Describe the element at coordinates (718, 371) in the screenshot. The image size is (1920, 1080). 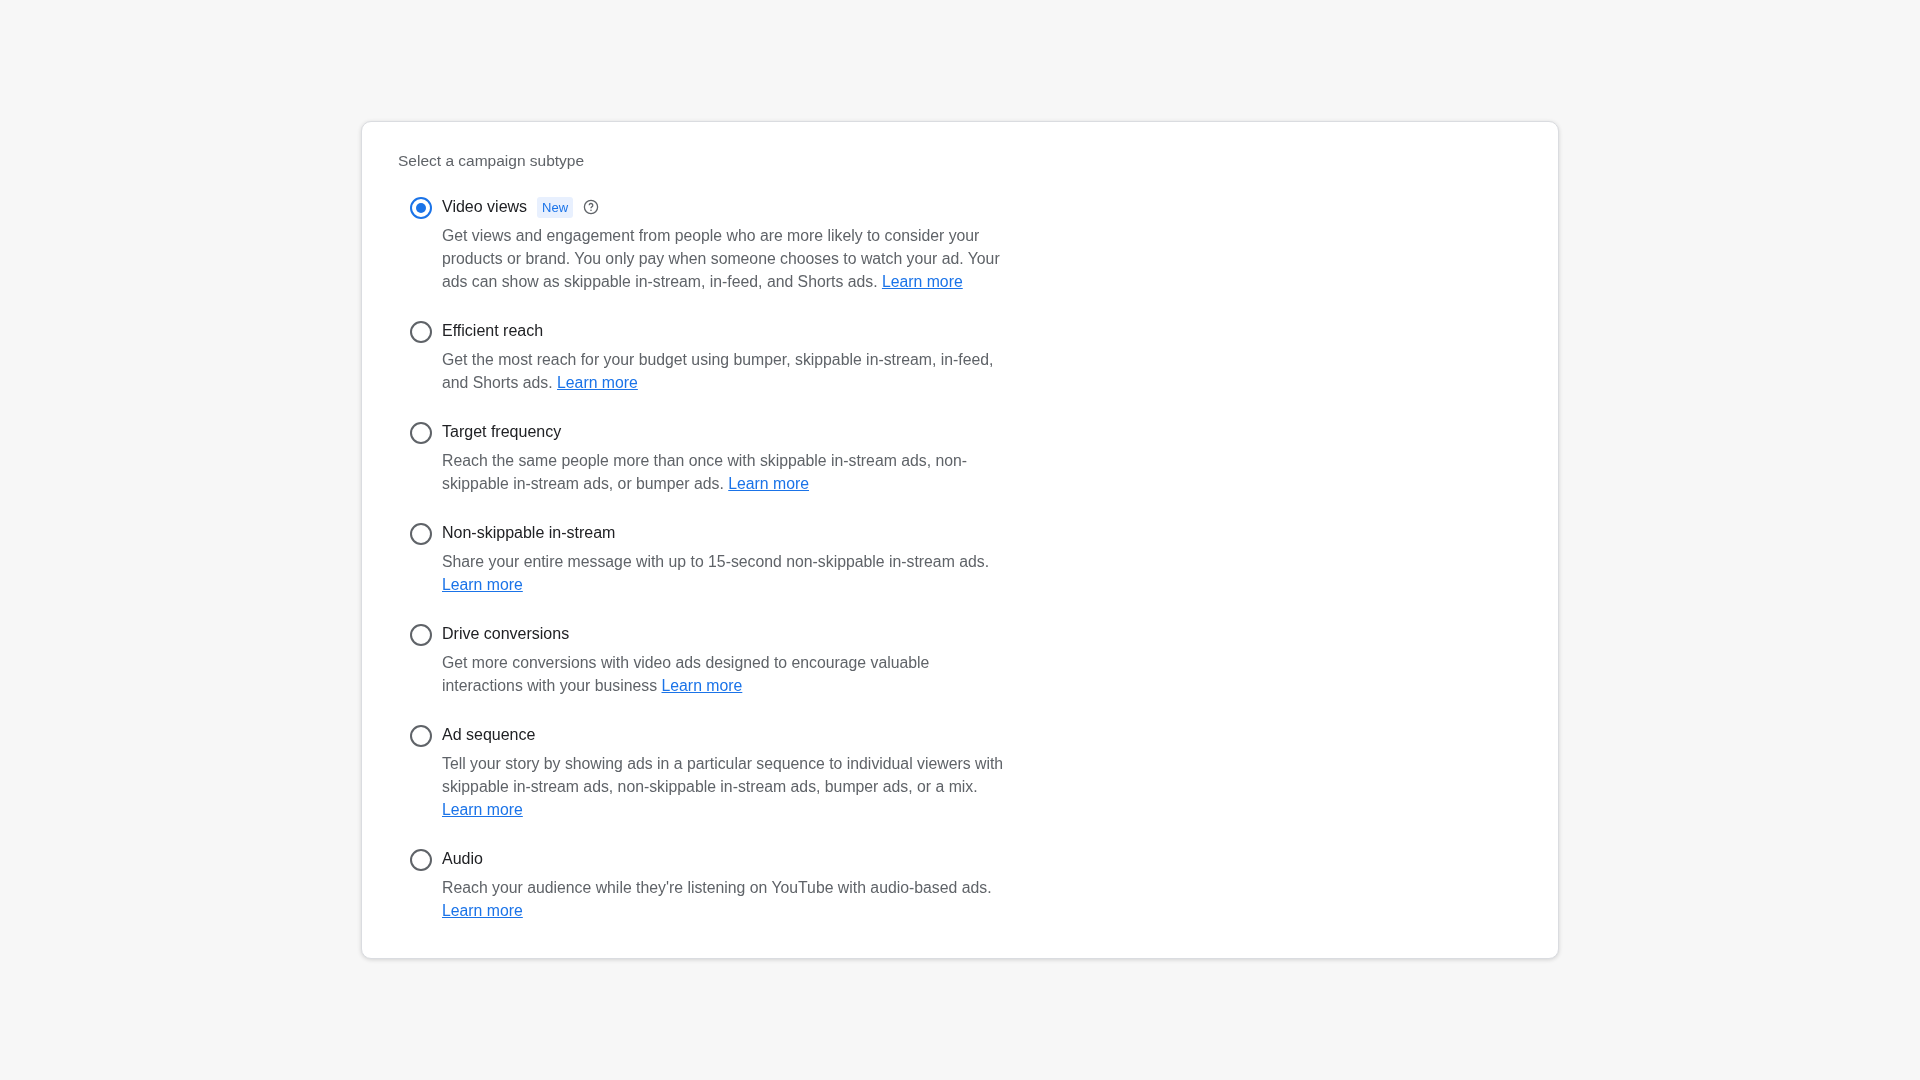
I see `option-description: Get the most reach for your budget using bumper, skippable in-stream, in-feed, and Shorts ads. Learn more` at that location.